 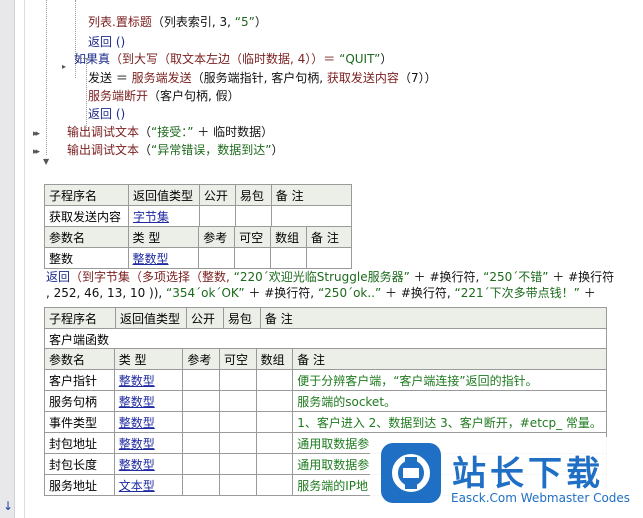 What do you see at coordinates (86, 258) in the screenshot?
I see `param-name-cell: 整数` at bounding box center [86, 258].